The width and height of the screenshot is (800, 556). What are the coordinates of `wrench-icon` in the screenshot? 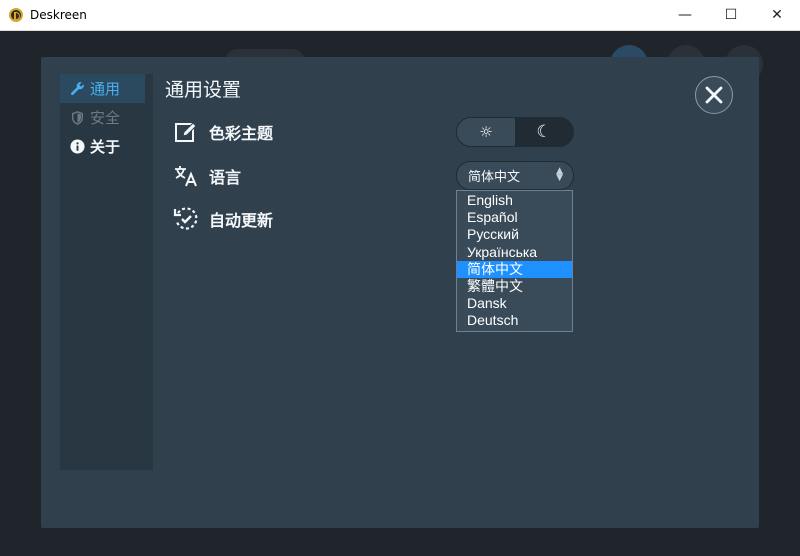 It's located at (77, 88).